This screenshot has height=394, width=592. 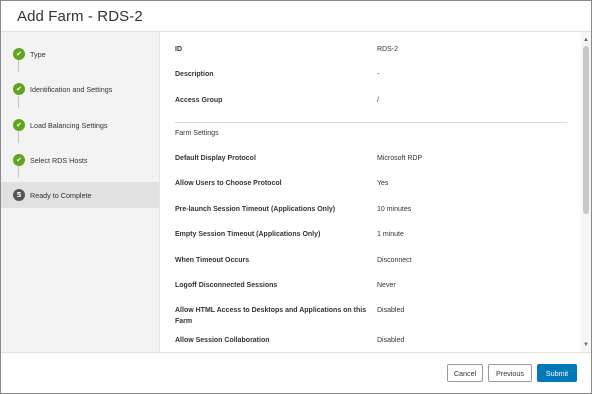 What do you see at coordinates (194, 74) in the screenshot?
I see `summary-key: Description` at bounding box center [194, 74].